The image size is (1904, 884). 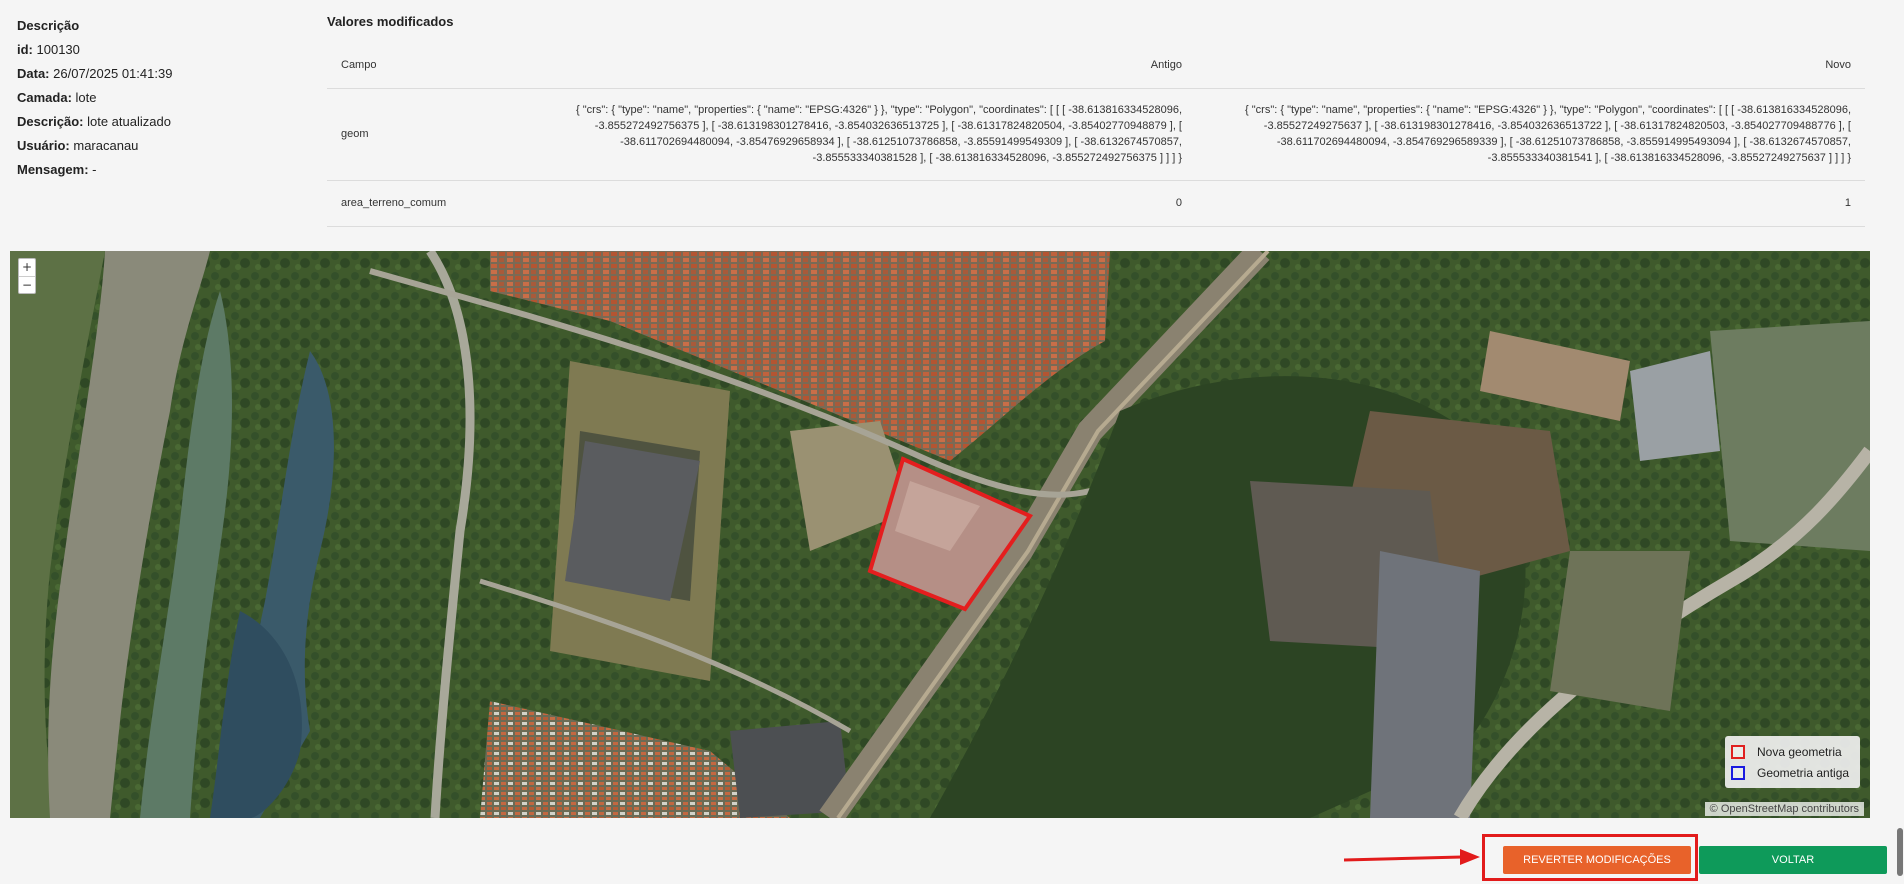 What do you see at coordinates (1900, 442) in the screenshot?
I see `page-scrollbar` at bounding box center [1900, 442].